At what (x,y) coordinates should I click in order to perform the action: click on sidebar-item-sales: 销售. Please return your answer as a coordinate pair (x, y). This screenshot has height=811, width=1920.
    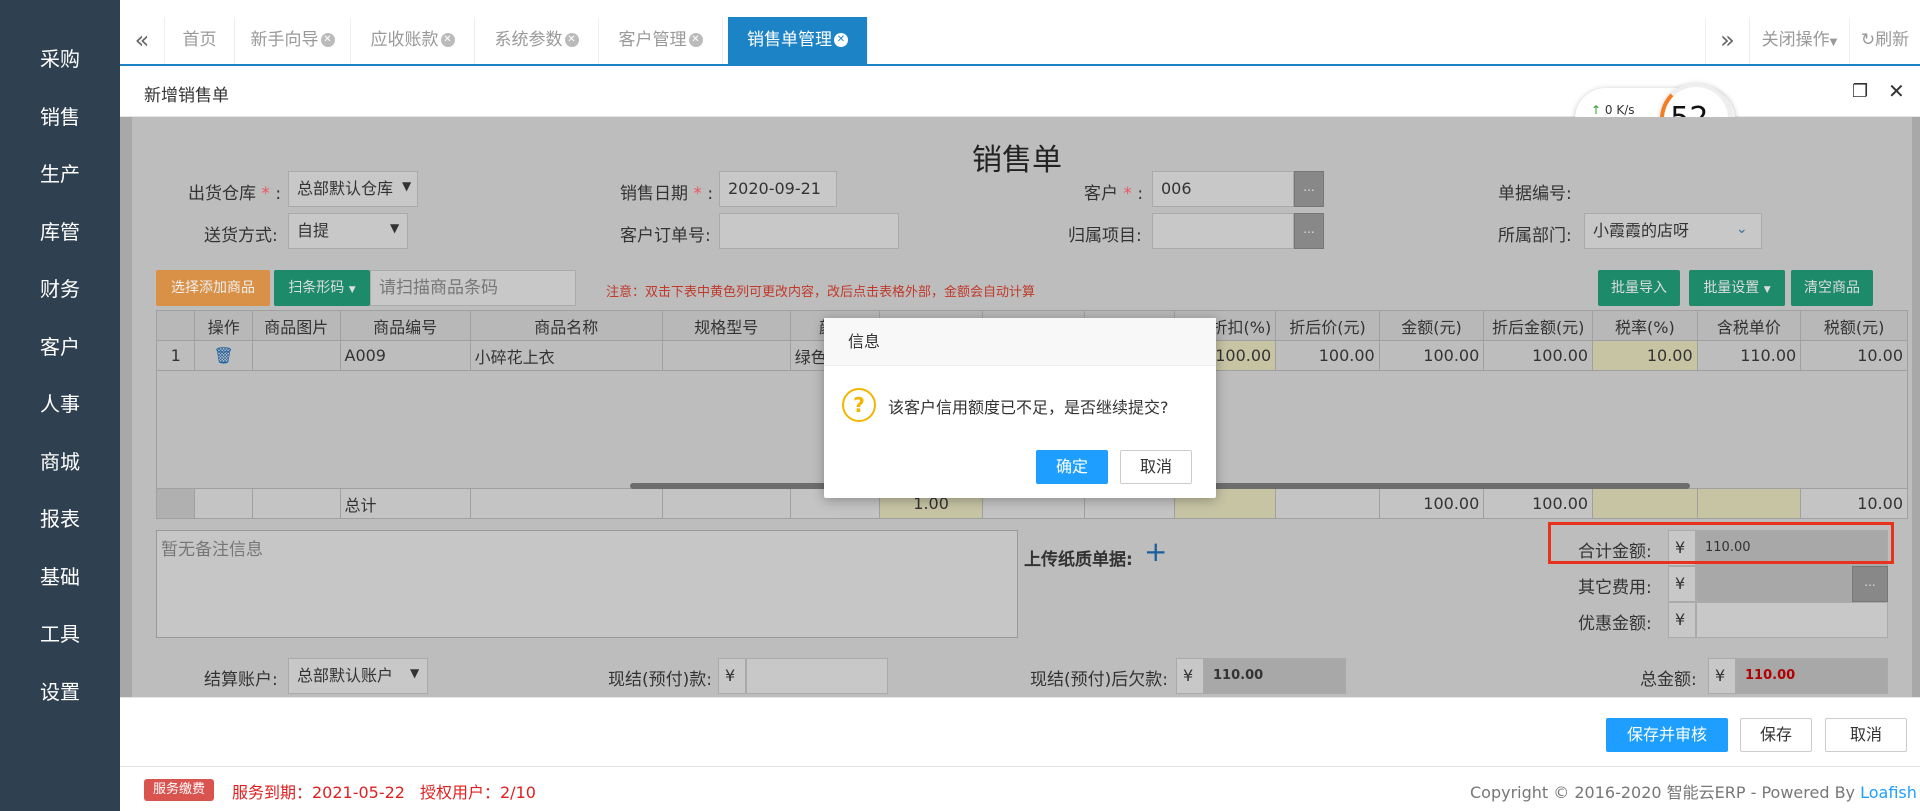
    Looking at the image, I should click on (60, 115).